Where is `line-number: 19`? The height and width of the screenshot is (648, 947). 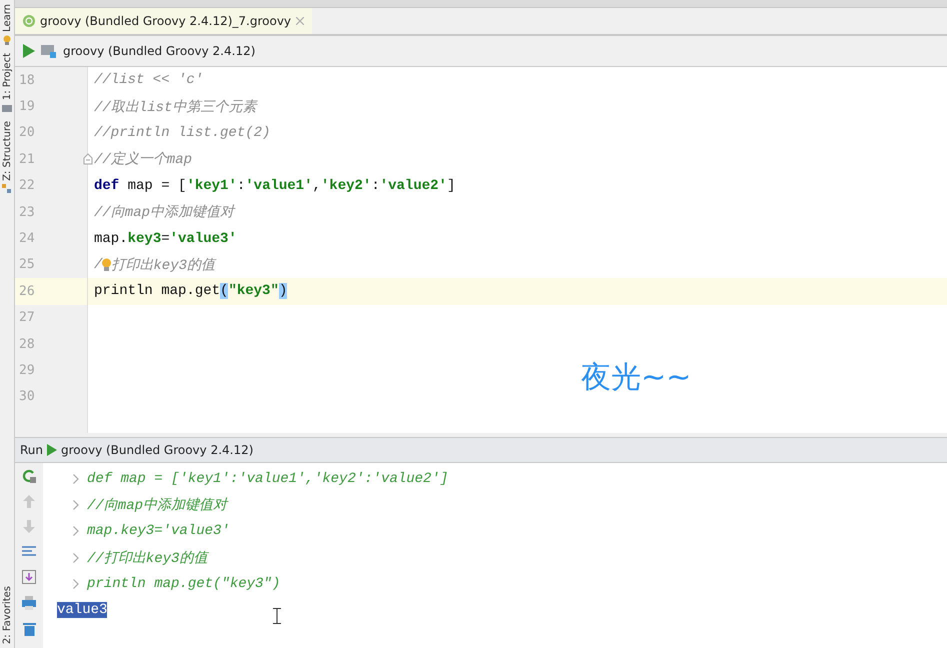
line-number: 19 is located at coordinates (27, 106).